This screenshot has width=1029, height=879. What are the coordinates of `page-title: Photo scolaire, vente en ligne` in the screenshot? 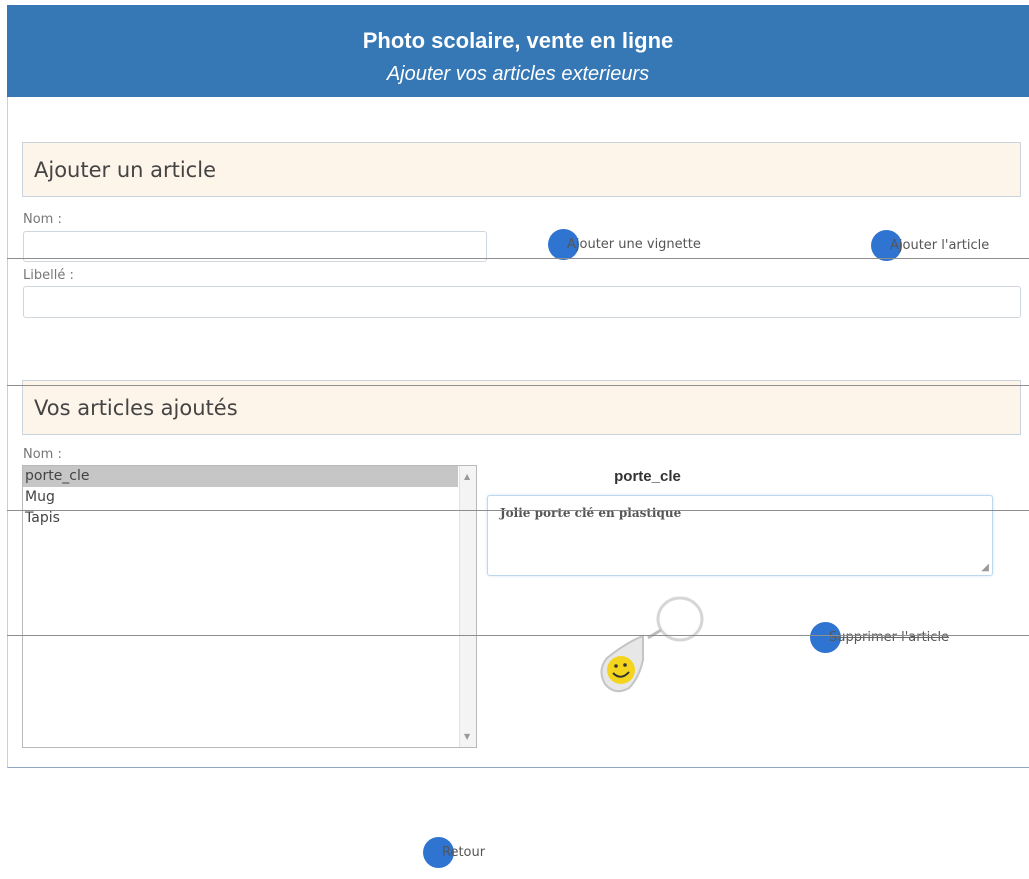 It's located at (518, 40).